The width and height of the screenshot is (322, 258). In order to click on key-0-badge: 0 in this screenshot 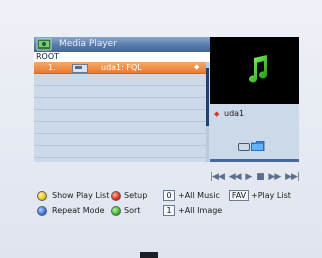, I will do `click(169, 195)`.